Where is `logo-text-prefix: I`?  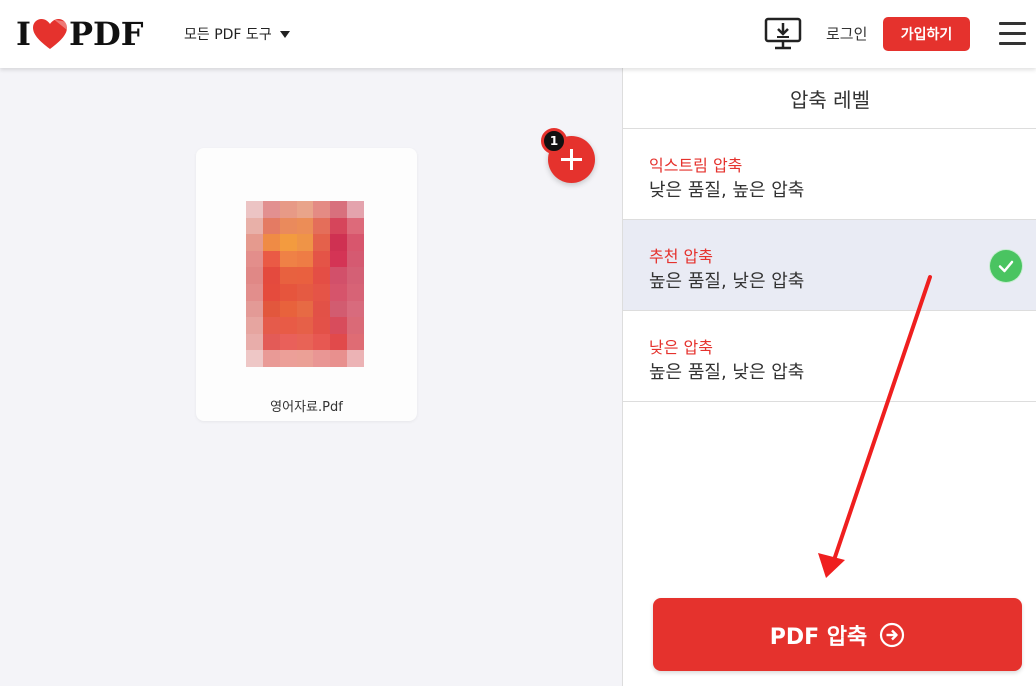 logo-text-prefix: I is located at coordinates (23, 34).